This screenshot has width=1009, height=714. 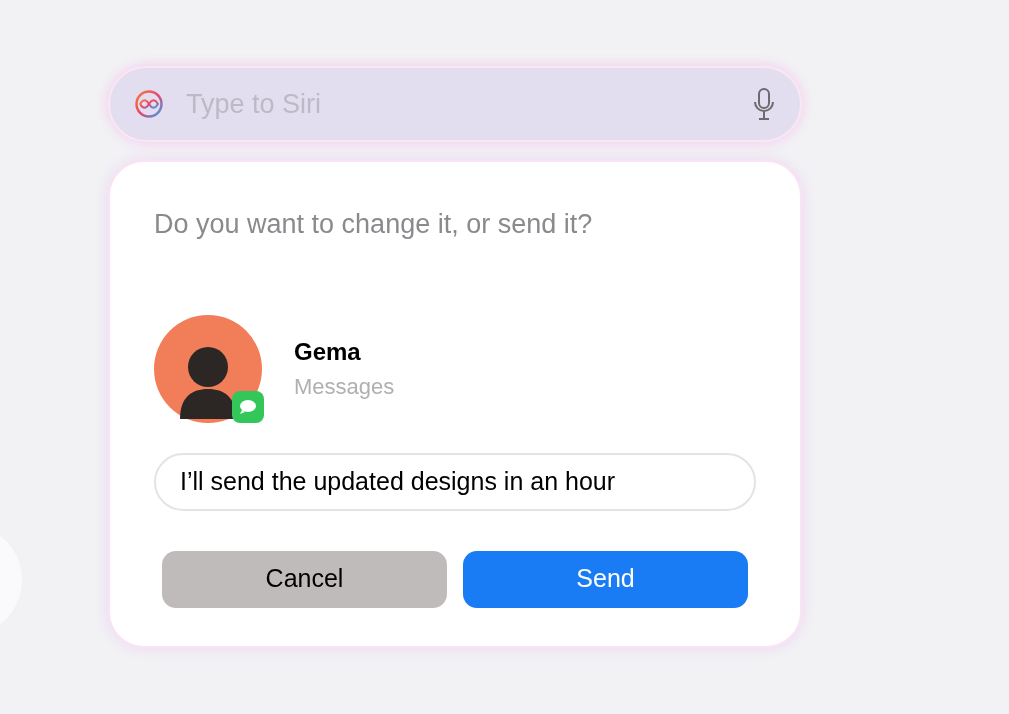 What do you see at coordinates (344, 387) in the screenshot?
I see `contact-app: Messages` at bounding box center [344, 387].